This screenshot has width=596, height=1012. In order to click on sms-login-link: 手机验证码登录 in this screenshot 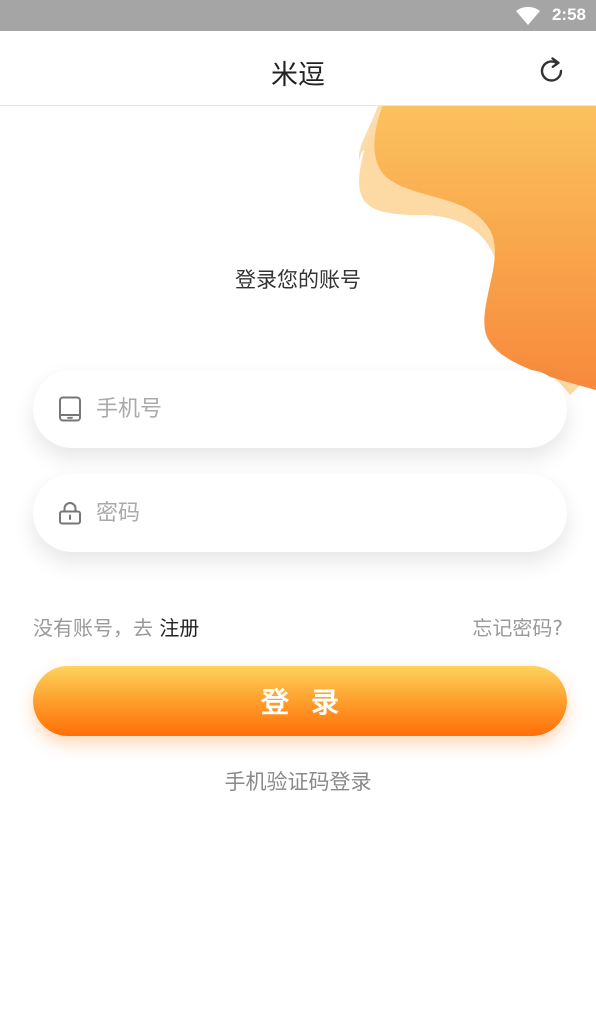, I will do `click(298, 781)`.